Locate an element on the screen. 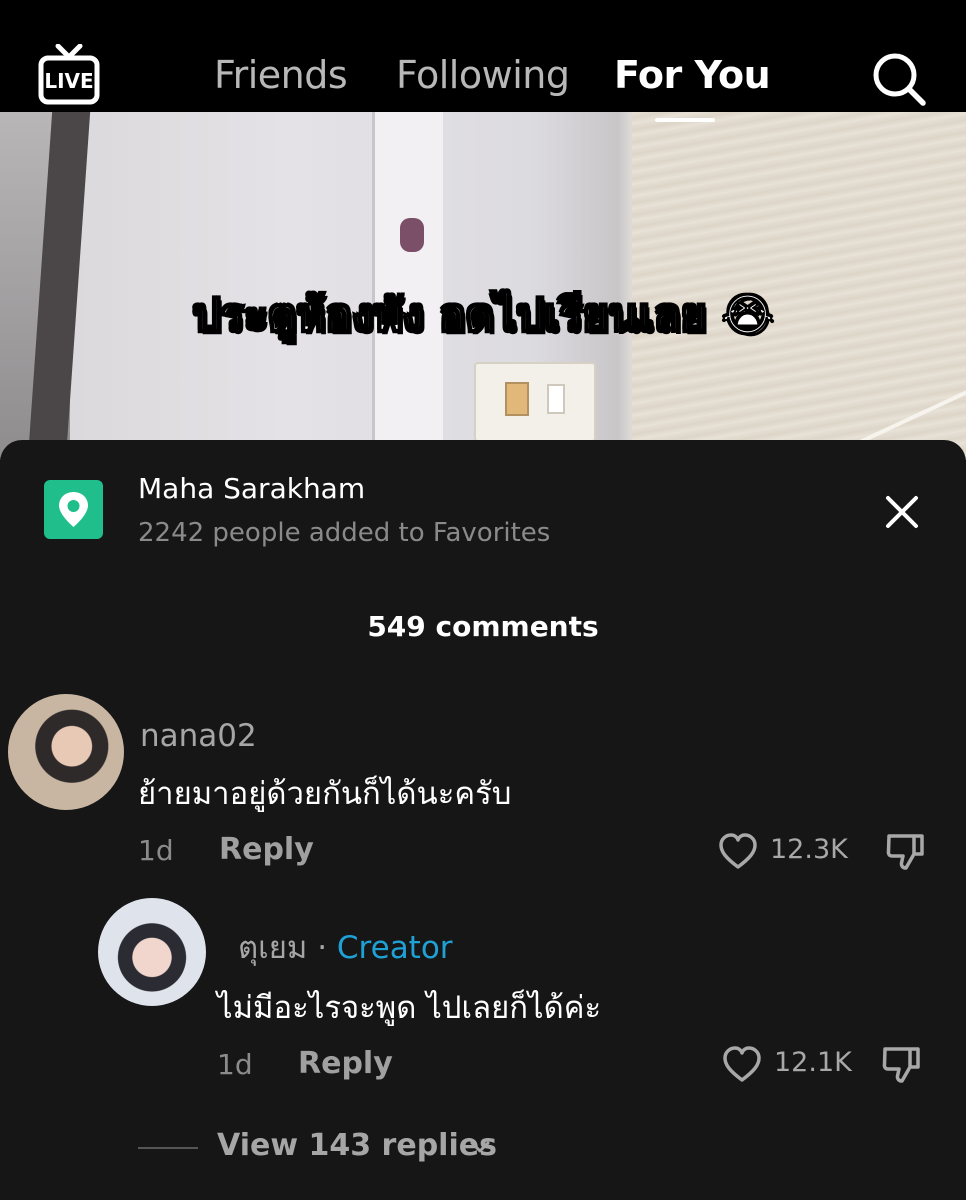 The height and width of the screenshot is (1200, 966). live-label: LIVE is located at coordinates (68, 81).